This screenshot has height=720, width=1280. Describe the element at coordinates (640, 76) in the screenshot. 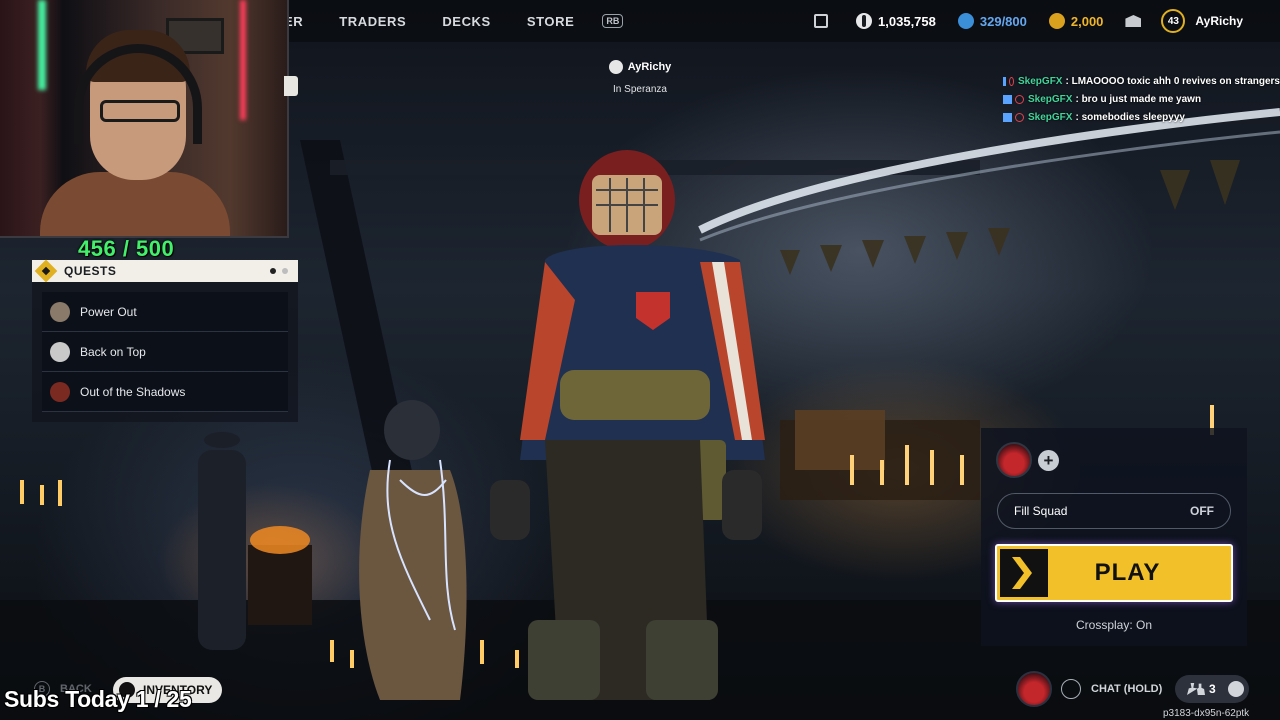

I see `player-nameplate: AyRichy In Speranza` at that location.